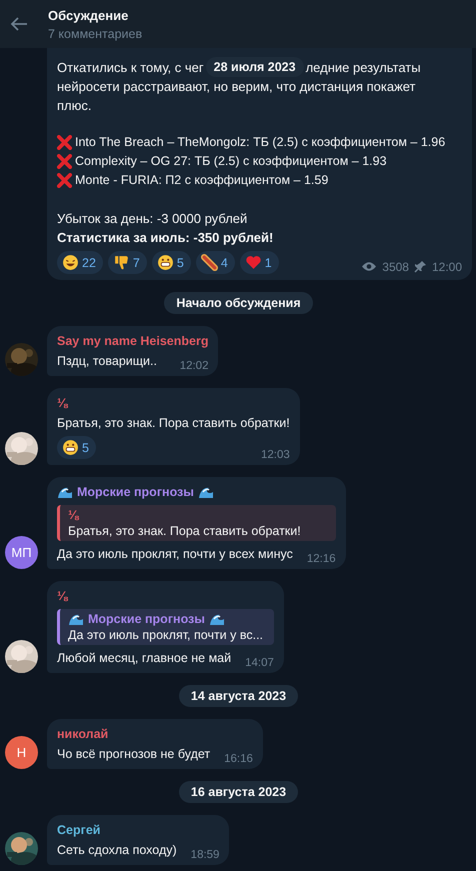 The image size is (476, 871). I want to click on message-time: 14:07, so click(259, 663).